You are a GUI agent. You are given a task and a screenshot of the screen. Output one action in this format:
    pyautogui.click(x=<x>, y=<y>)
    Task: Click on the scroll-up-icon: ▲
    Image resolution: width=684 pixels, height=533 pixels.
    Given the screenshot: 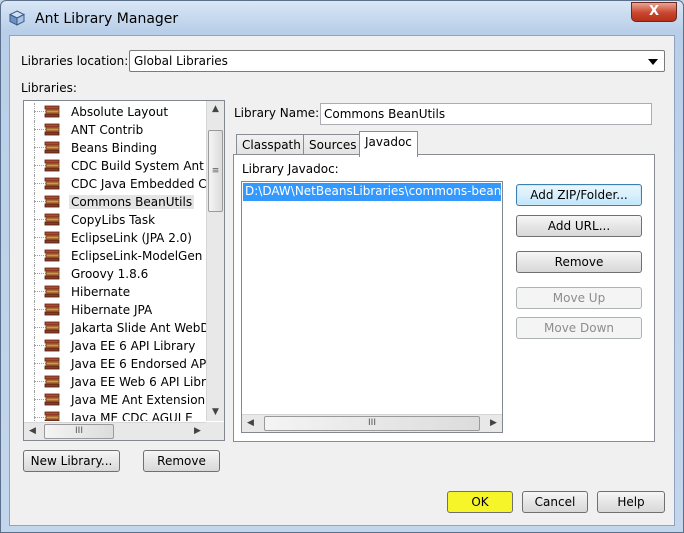 What is the action you would take?
    pyautogui.click(x=215, y=109)
    